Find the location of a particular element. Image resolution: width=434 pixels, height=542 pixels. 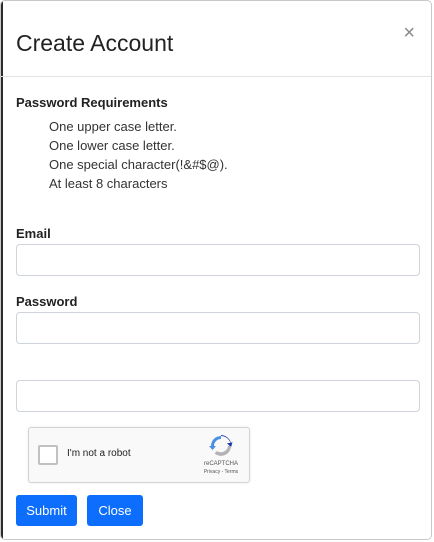

requirement-item: One lower case letter. is located at coordinates (112, 145).